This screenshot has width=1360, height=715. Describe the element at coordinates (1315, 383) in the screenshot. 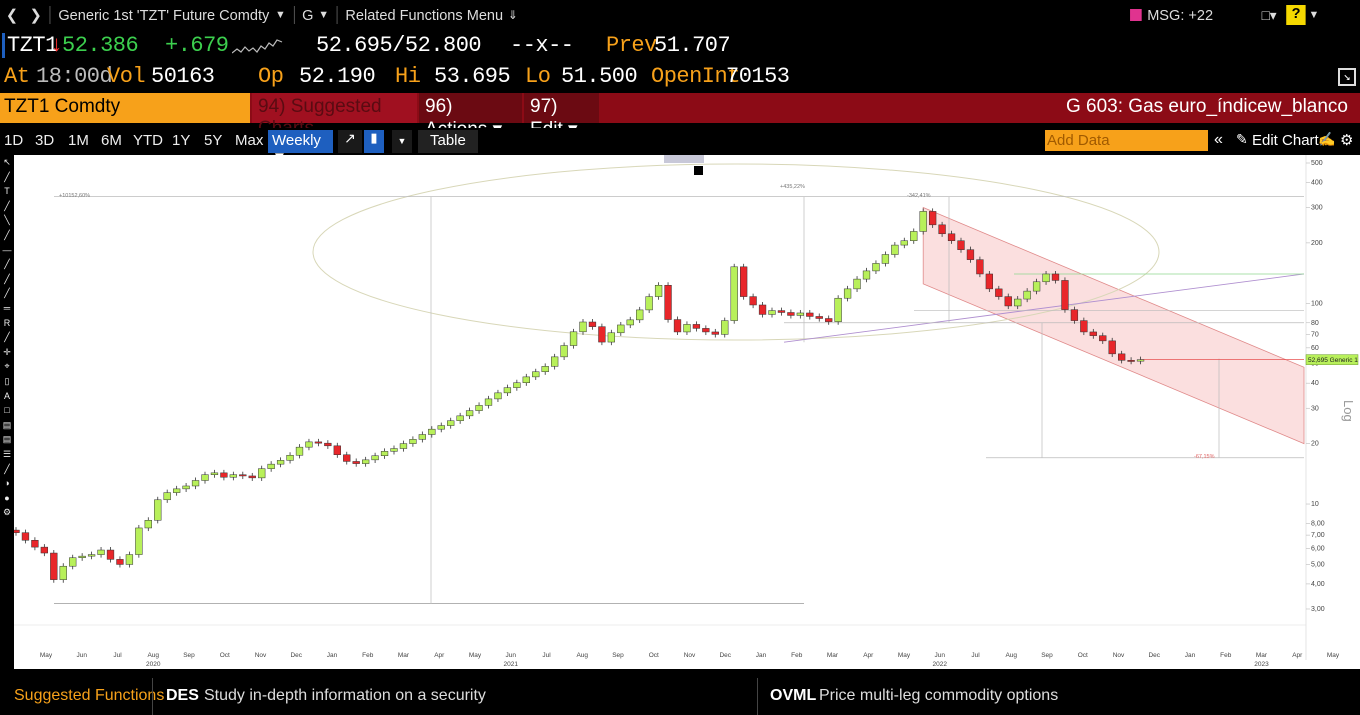

I see `y-tick-label: 40` at that location.